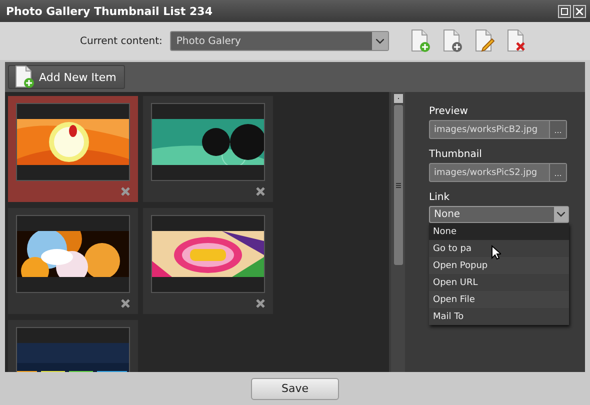 Image resolution: width=590 pixels, height=405 pixels. I want to click on field-label: Link, so click(439, 197).